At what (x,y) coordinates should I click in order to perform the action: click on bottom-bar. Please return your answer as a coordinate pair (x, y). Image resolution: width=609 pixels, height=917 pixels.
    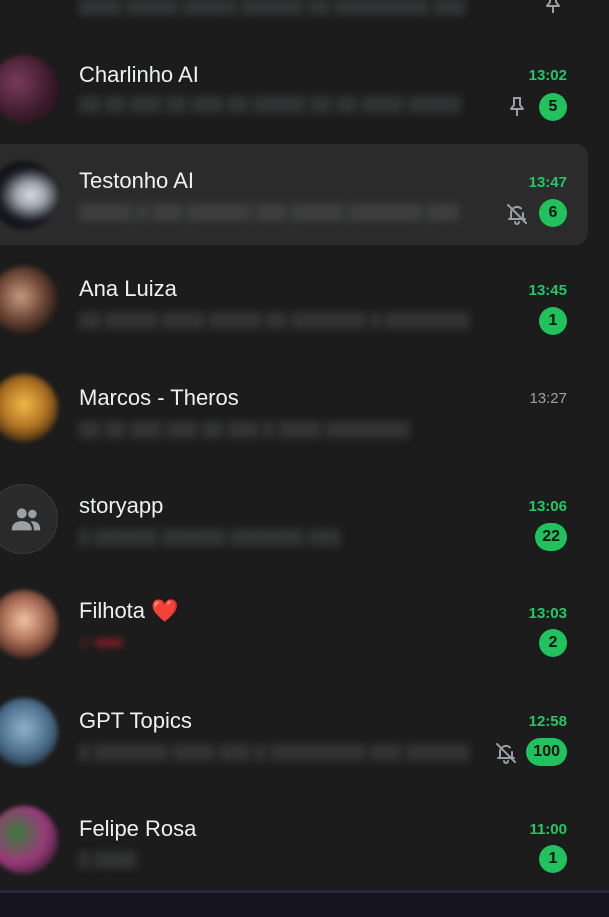
    Looking at the image, I should click on (304, 903).